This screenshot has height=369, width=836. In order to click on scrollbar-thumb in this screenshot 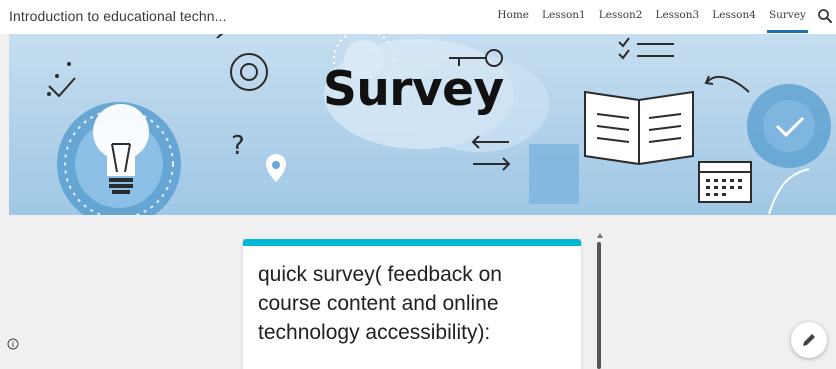, I will do `click(599, 305)`.